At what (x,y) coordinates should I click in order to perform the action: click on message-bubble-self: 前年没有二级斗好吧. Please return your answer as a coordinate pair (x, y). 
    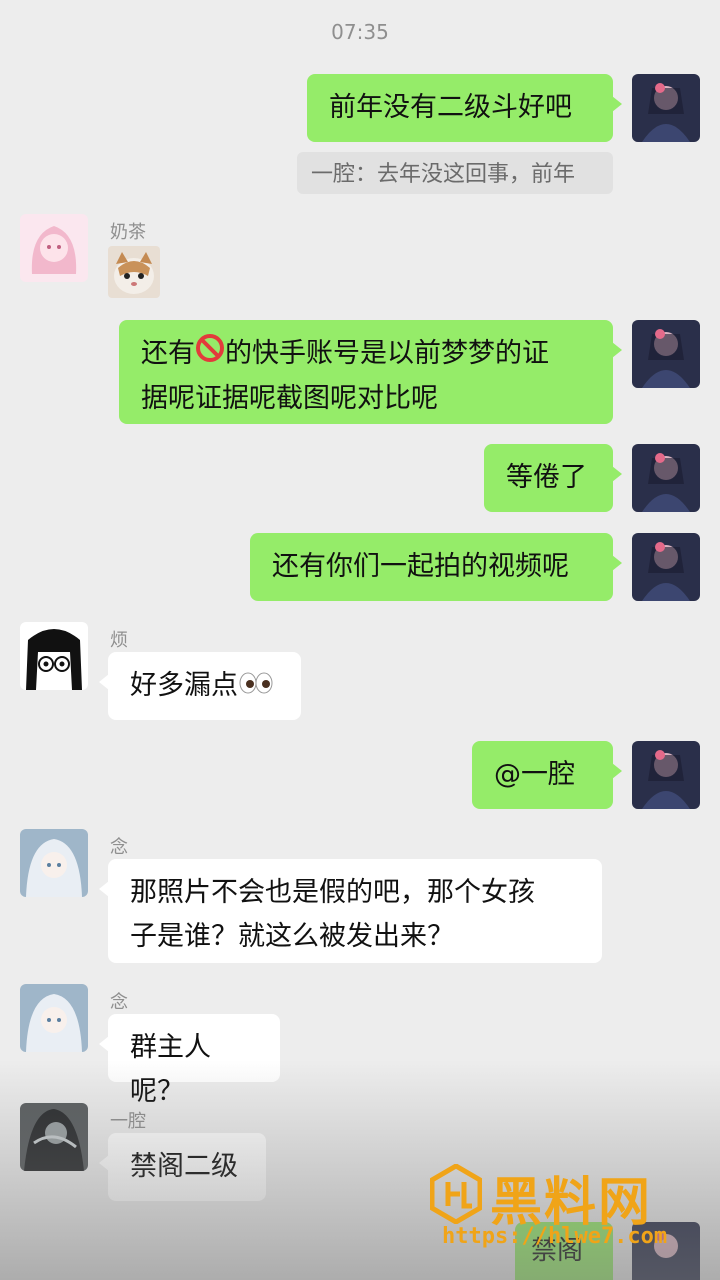
    Looking at the image, I should click on (464, 108).